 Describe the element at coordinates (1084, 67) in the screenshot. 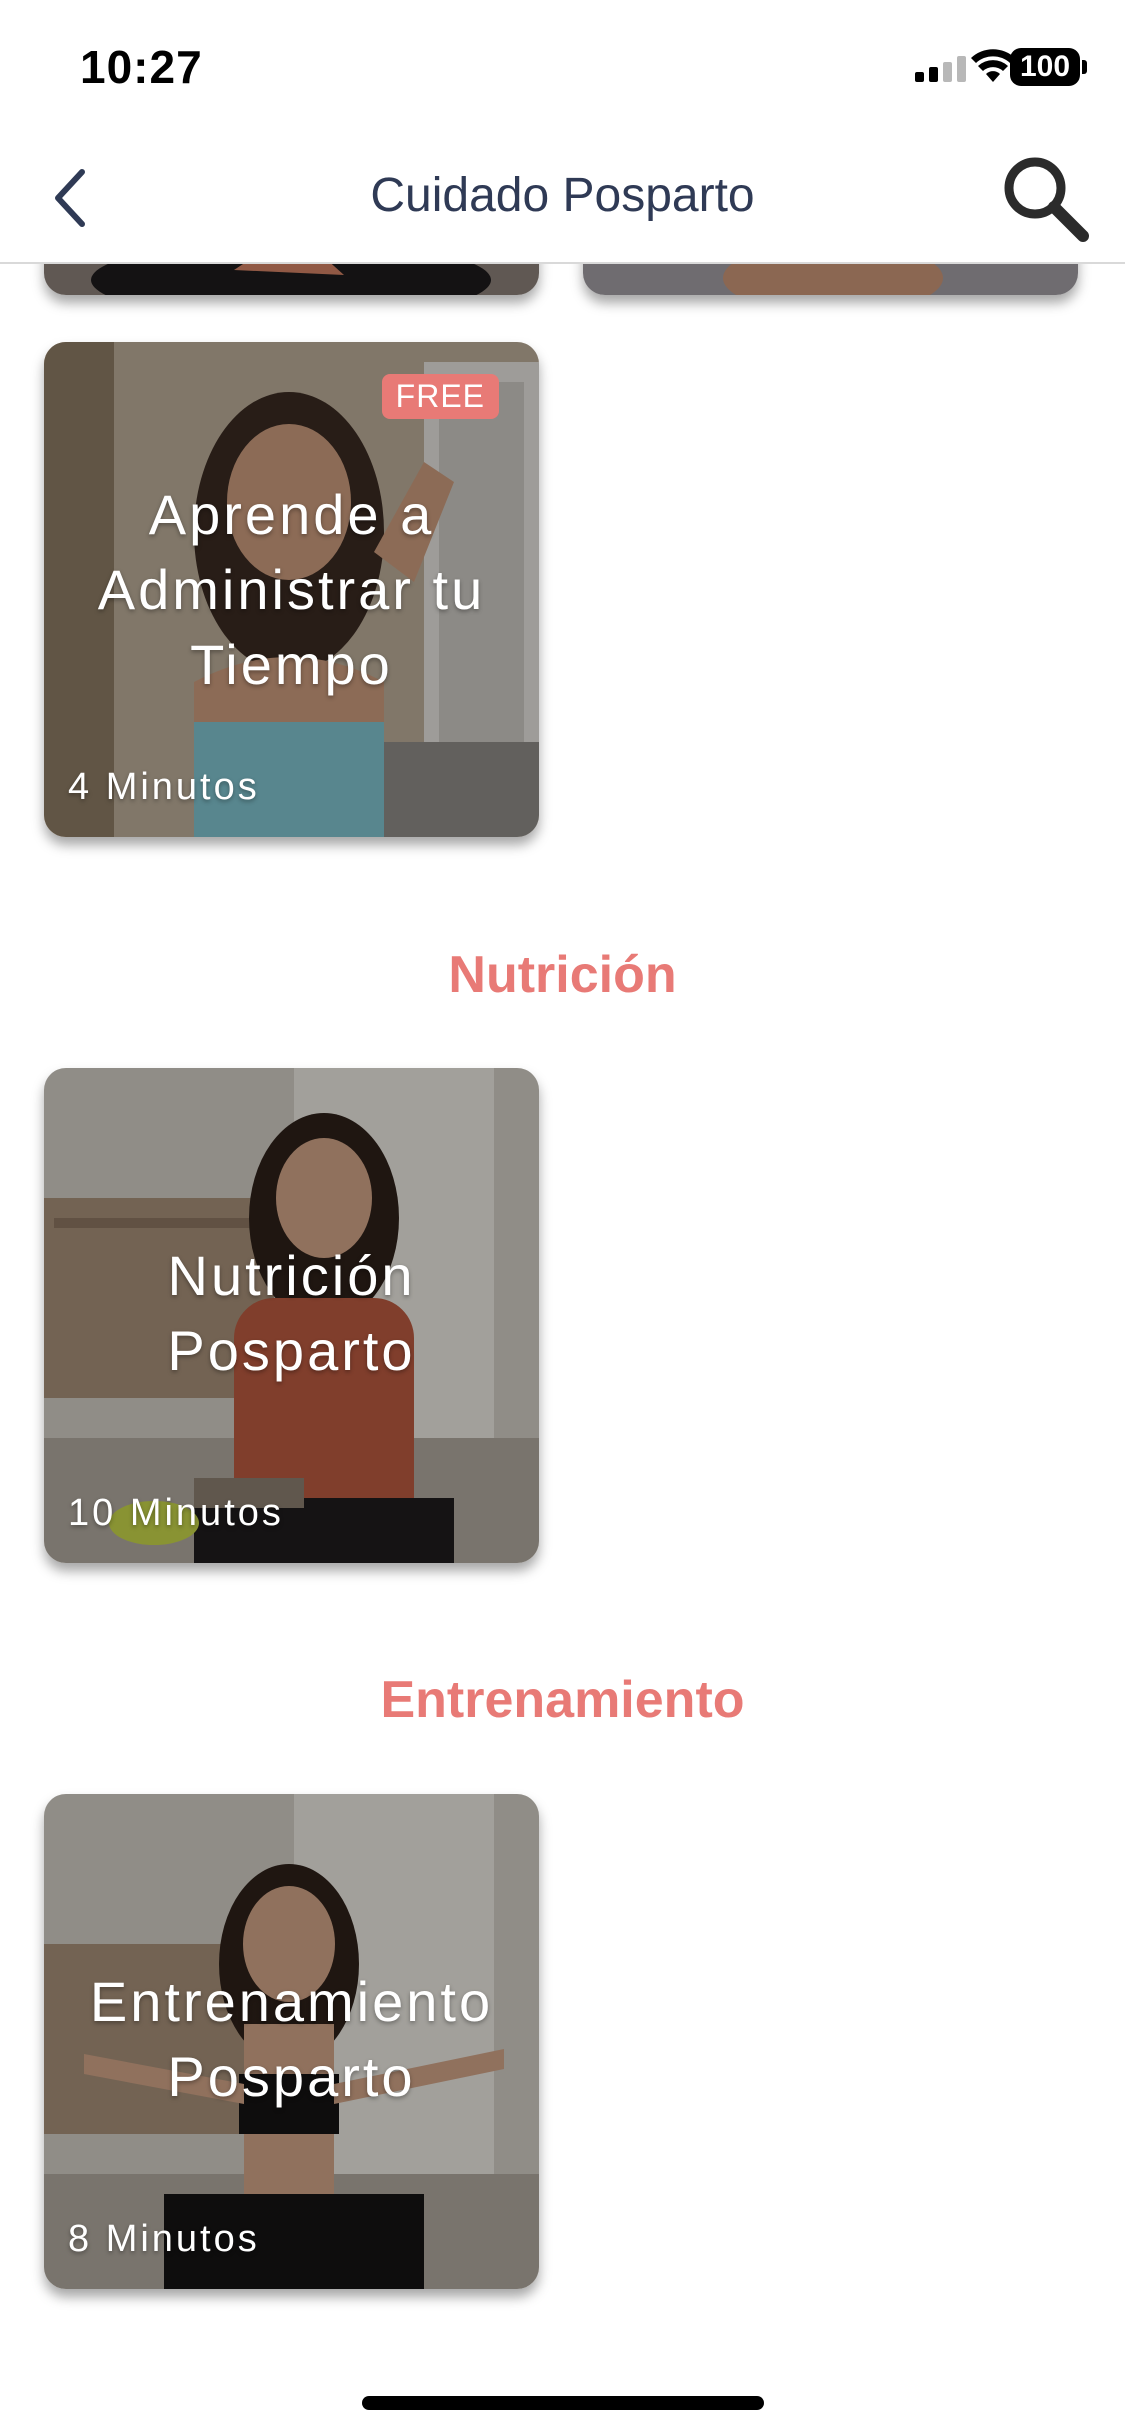

I see `battery-tip` at that location.